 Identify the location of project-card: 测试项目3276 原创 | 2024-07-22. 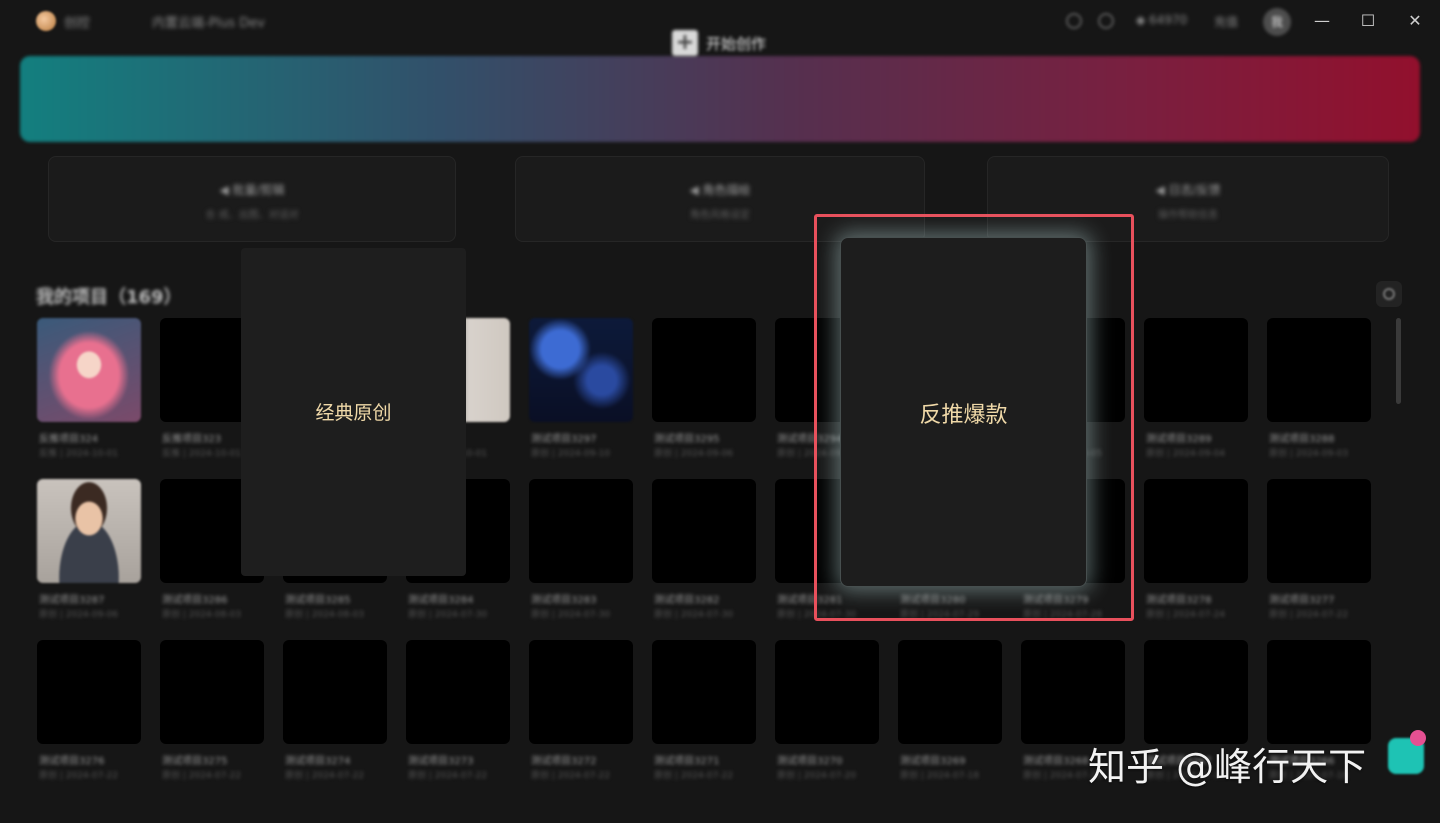
(89, 710).